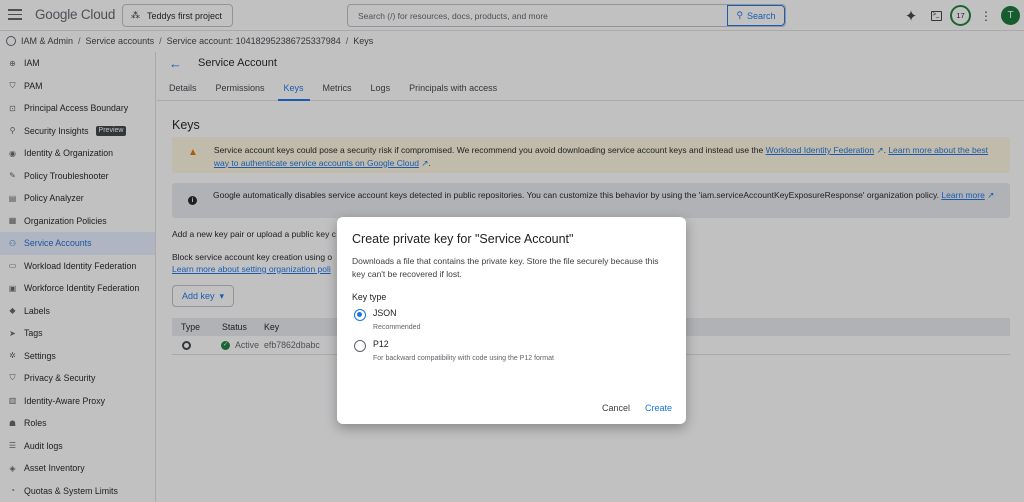  Describe the element at coordinates (381, 344) in the screenshot. I see `p12-label: P12` at that location.